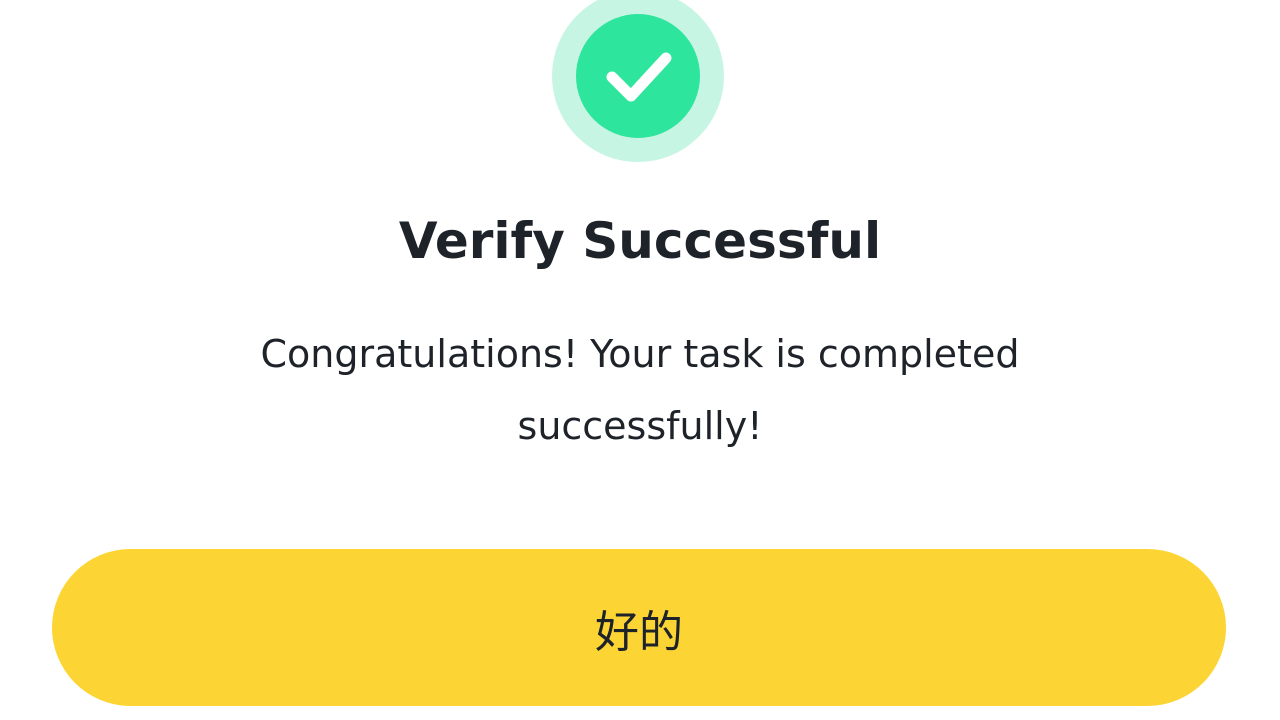 This screenshot has height=720, width=1280. I want to click on check-icon, so click(639, 77).